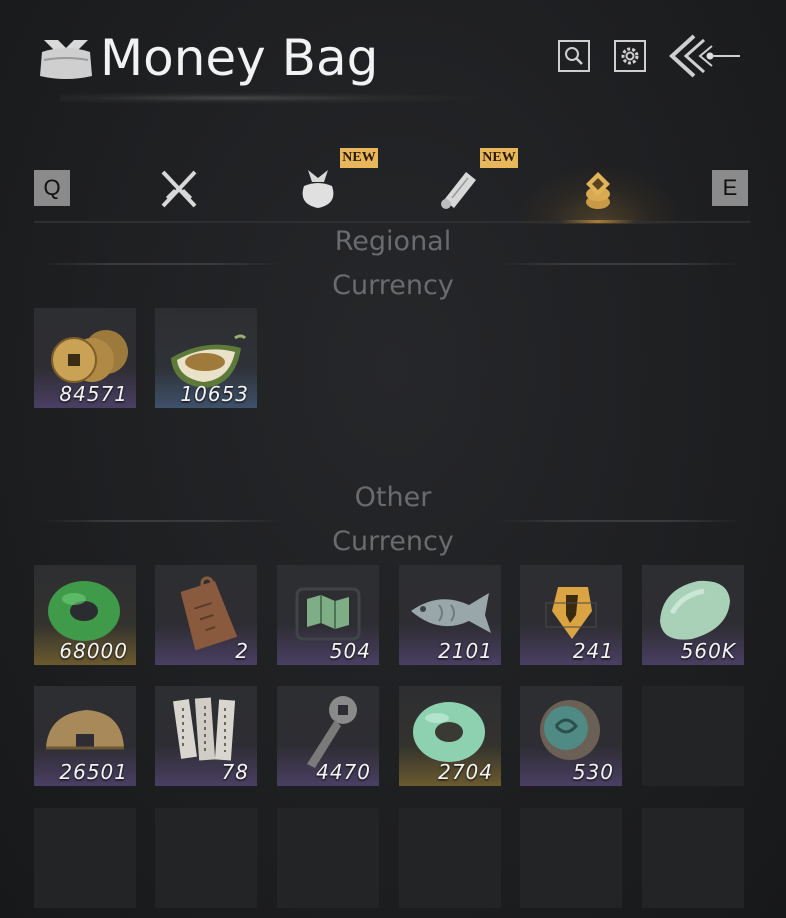  Describe the element at coordinates (275, 98) in the screenshot. I see `title-underline` at that location.